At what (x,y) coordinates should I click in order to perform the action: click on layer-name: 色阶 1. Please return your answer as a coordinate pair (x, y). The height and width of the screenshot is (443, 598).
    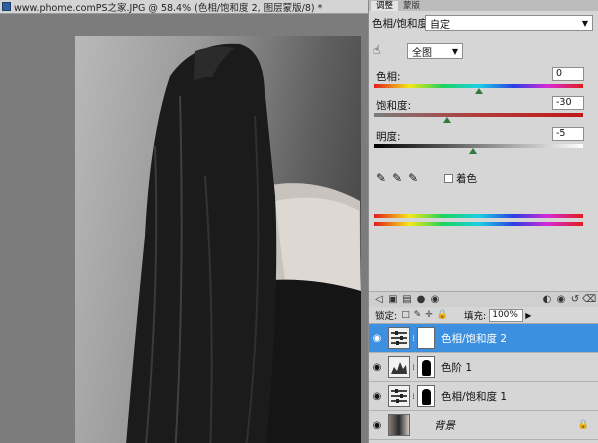
    Looking at the image, I should click on (457, 367).